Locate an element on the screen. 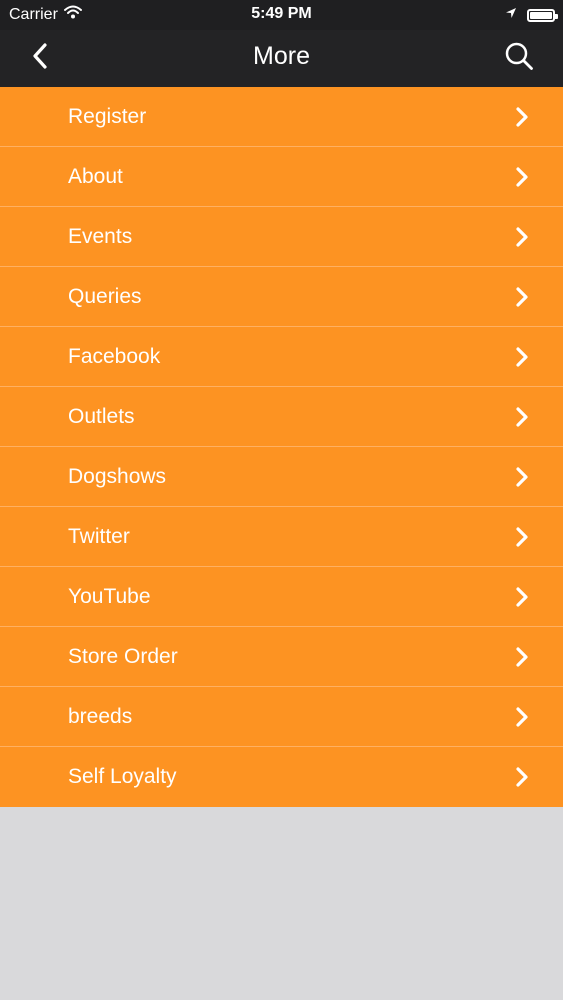 The width and height of the screenshot is (563, 1000). menu-item-twitter: Twitter is located at coordinates (281, 537).